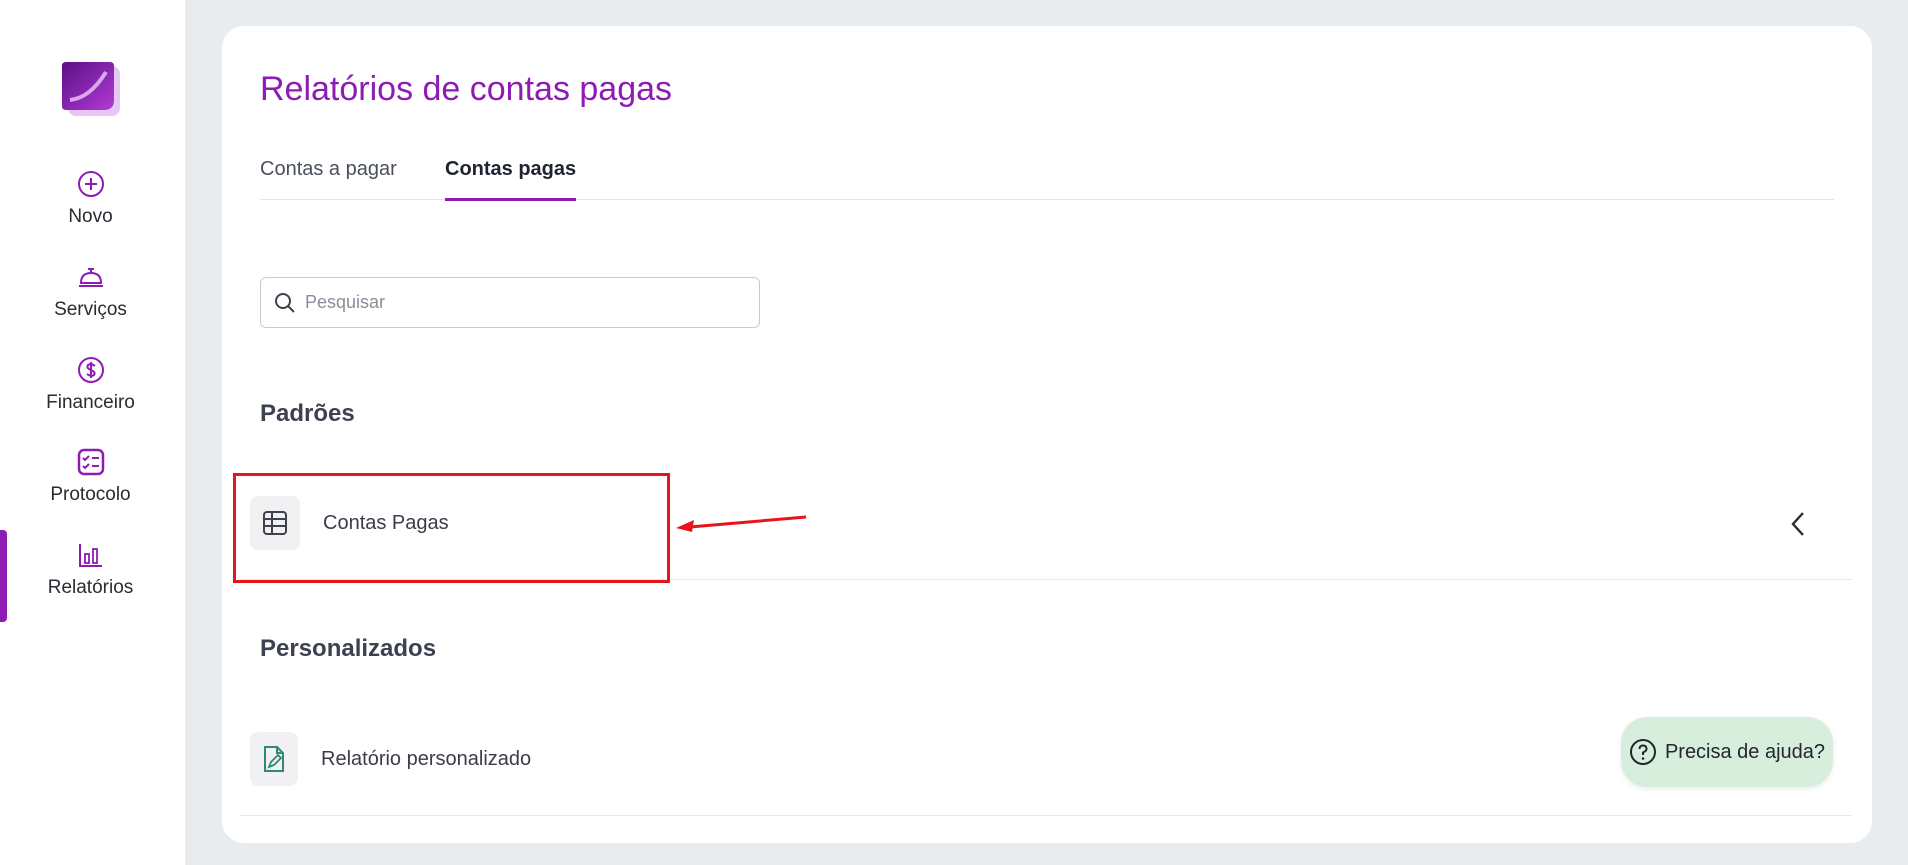 This screenshot has height=865, width=1908. What do you see at coordinates (426, 759) in the screenshot?
I see `report-label: Relatório personalizado` at bounding box center [426, 759].